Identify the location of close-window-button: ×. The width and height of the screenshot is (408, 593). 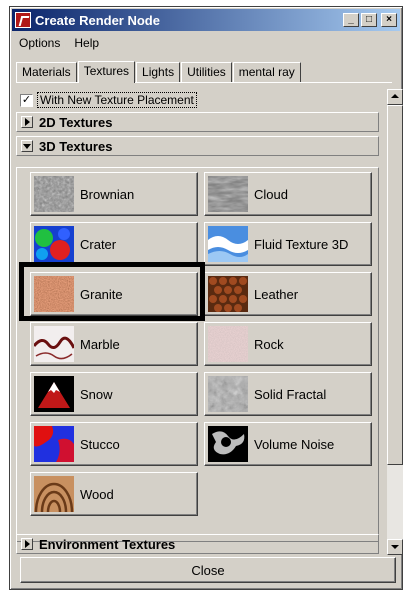
(389, 20).